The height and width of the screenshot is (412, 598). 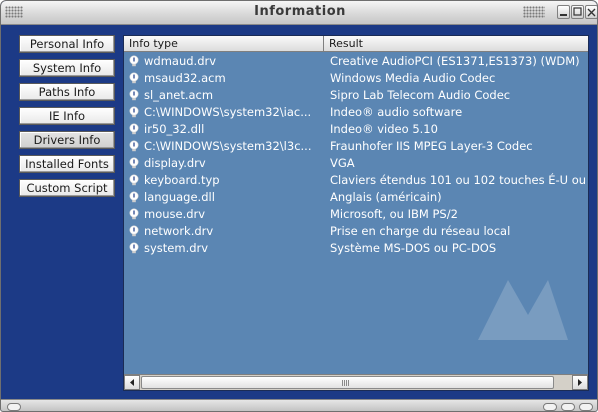 I want to click on close-button, so click(x=591, y=12).